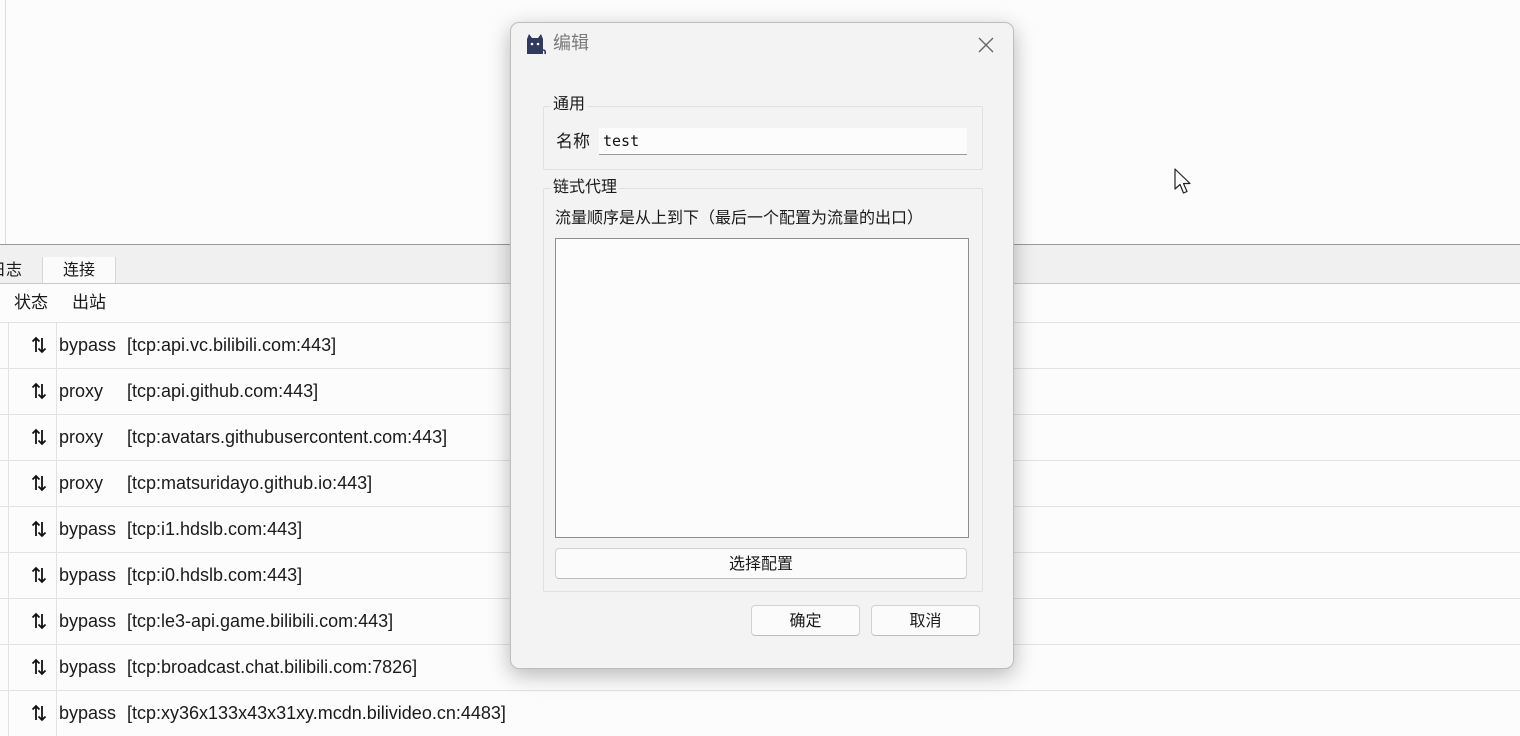  Describe the element at coordinates (573, 142) in the screenshot. I see `name-label: 名称` at that location.